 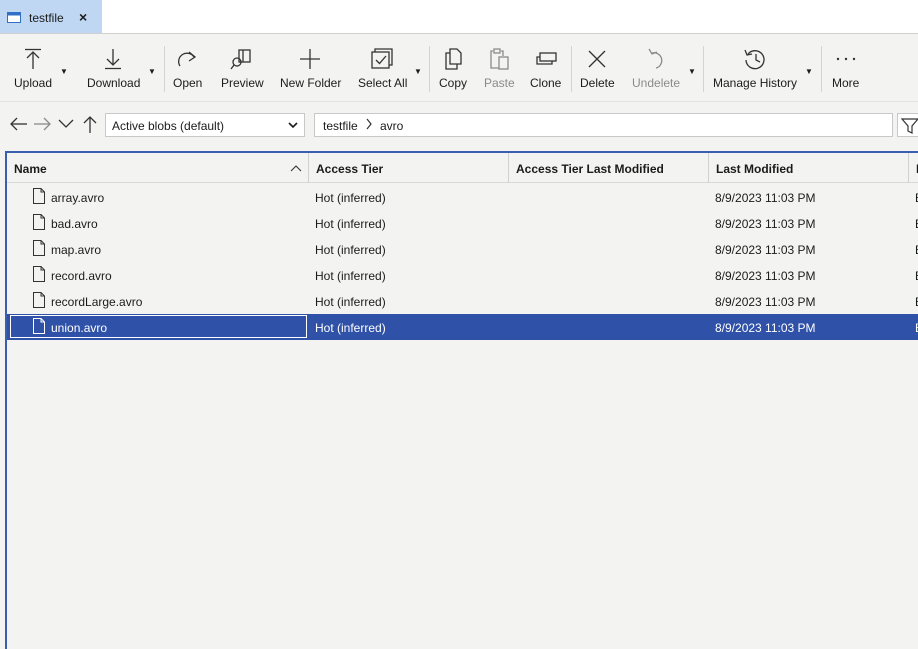 What do you see at coordinates (453, 83) in the screenshot?
I see `copy-label: Copy` at bounding box center [453, 83].